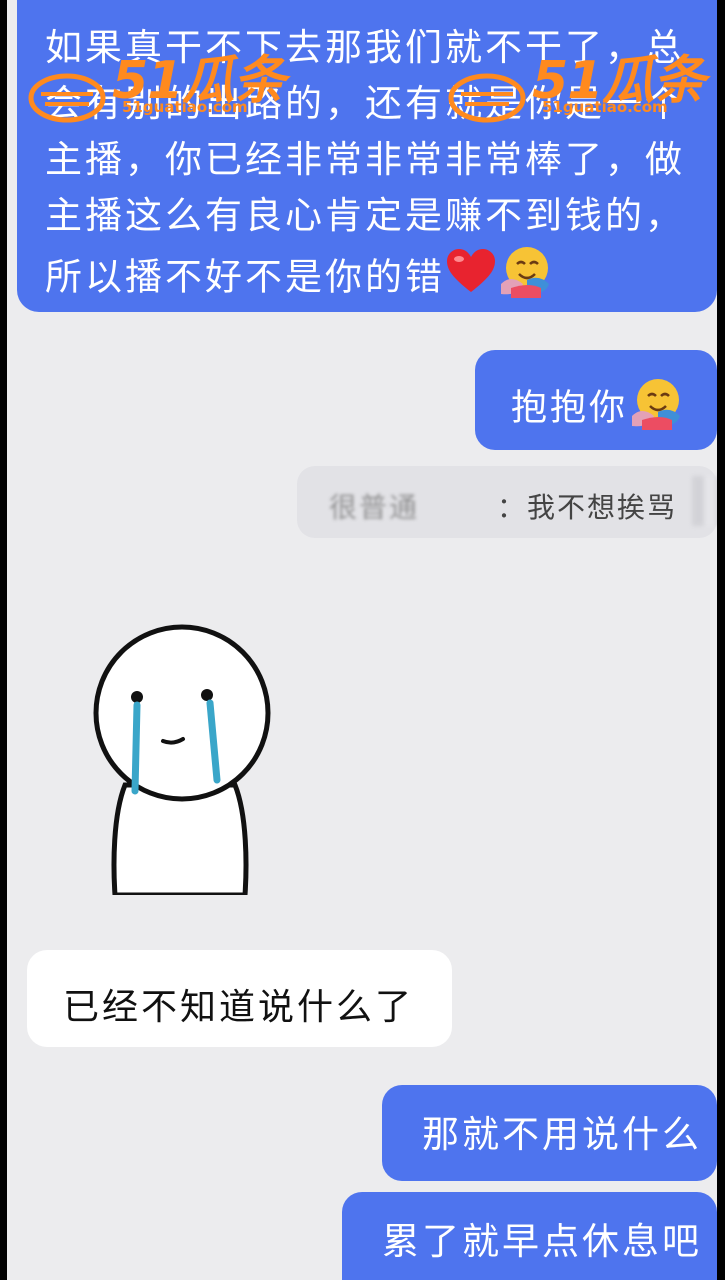 Image resolution: width=725 pixels, height=1280 pixels. I want to click on message-bubble-outgoing: 那就不用说什么, so click(549, 1133).